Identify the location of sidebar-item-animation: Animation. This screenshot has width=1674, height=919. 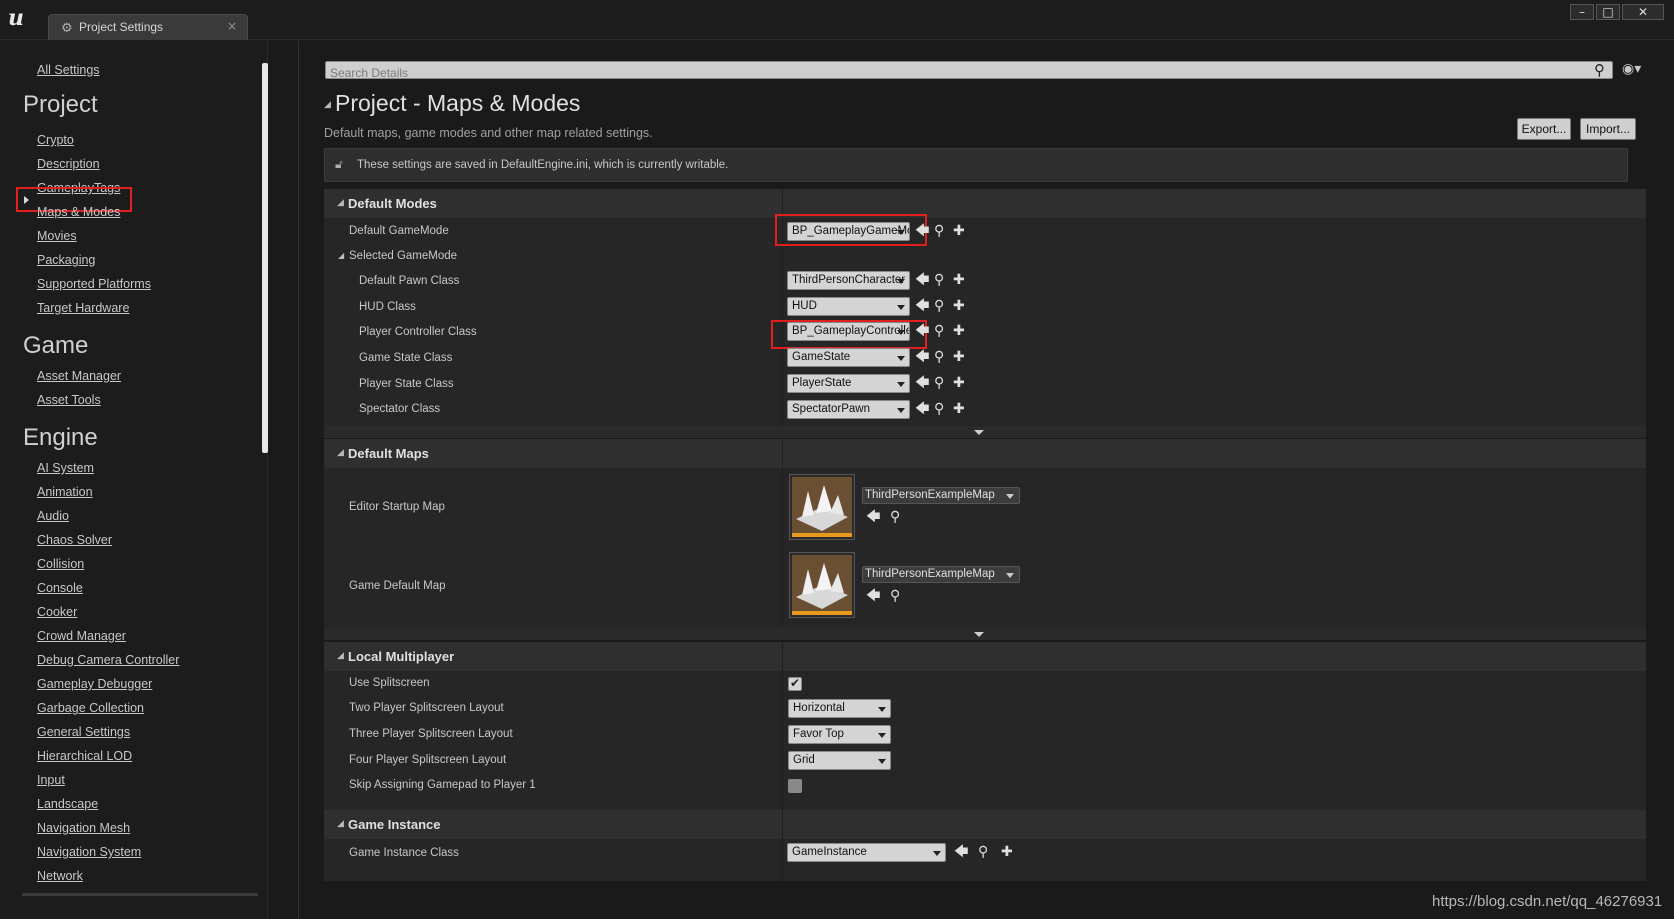
(65, 492).